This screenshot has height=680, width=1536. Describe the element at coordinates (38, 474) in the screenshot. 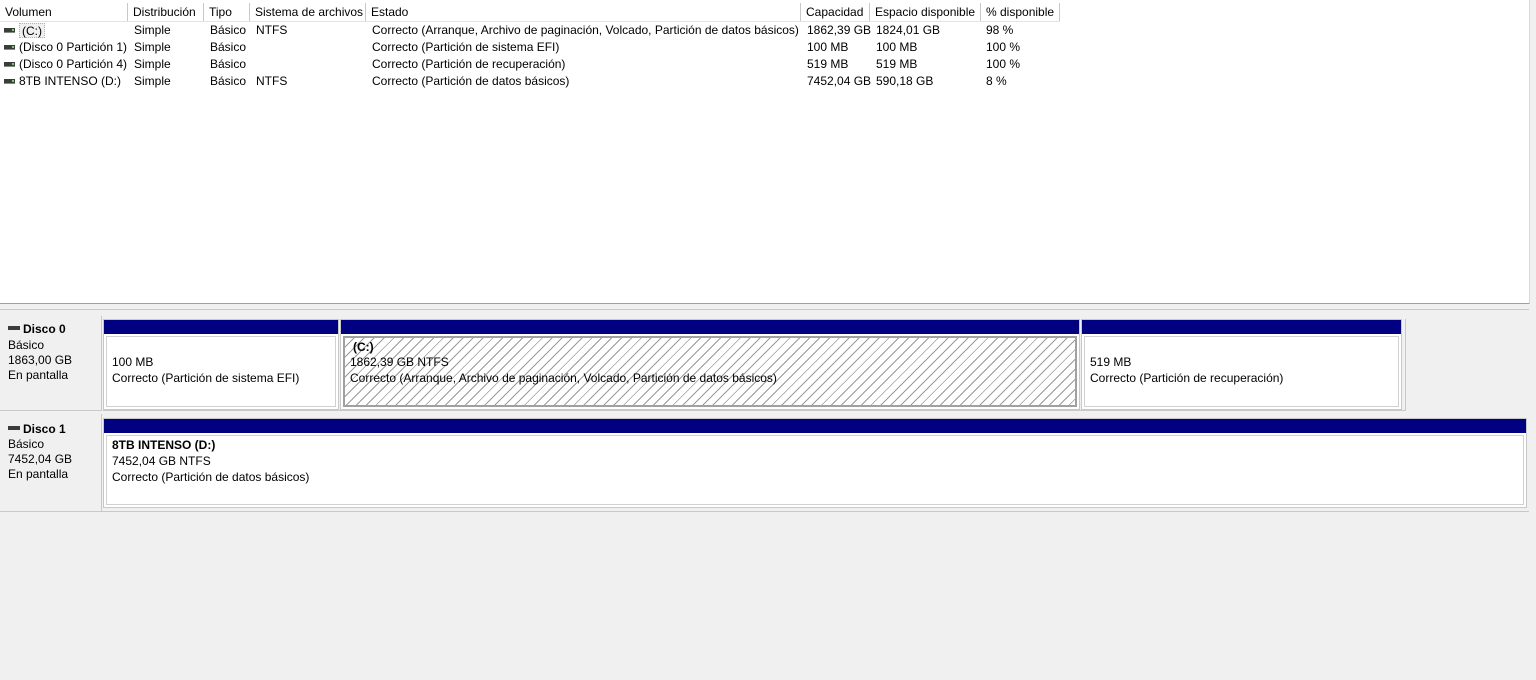

I see `disk-1-state: En pantalla` at that location.